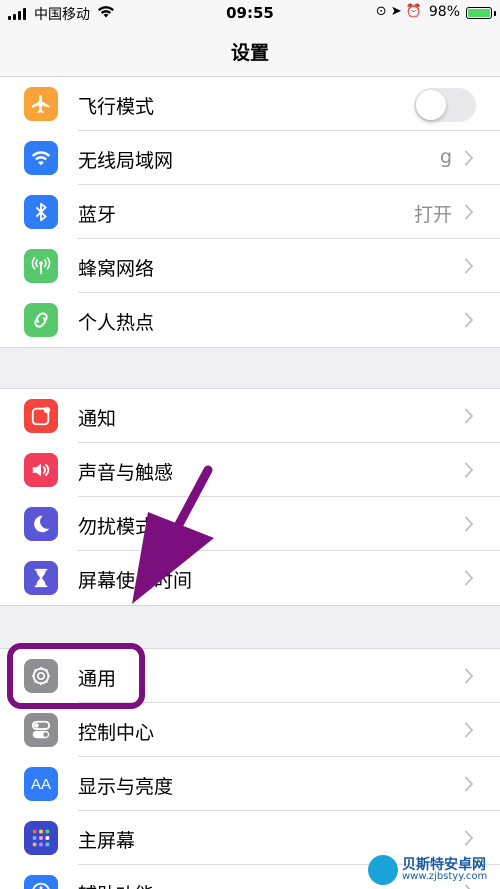 This screenshot has height=889, width=500. Describe the element at coordinates (250, 158) in the screenshot. I see `settings-row-wifi: 无线局域网 g` at that location.